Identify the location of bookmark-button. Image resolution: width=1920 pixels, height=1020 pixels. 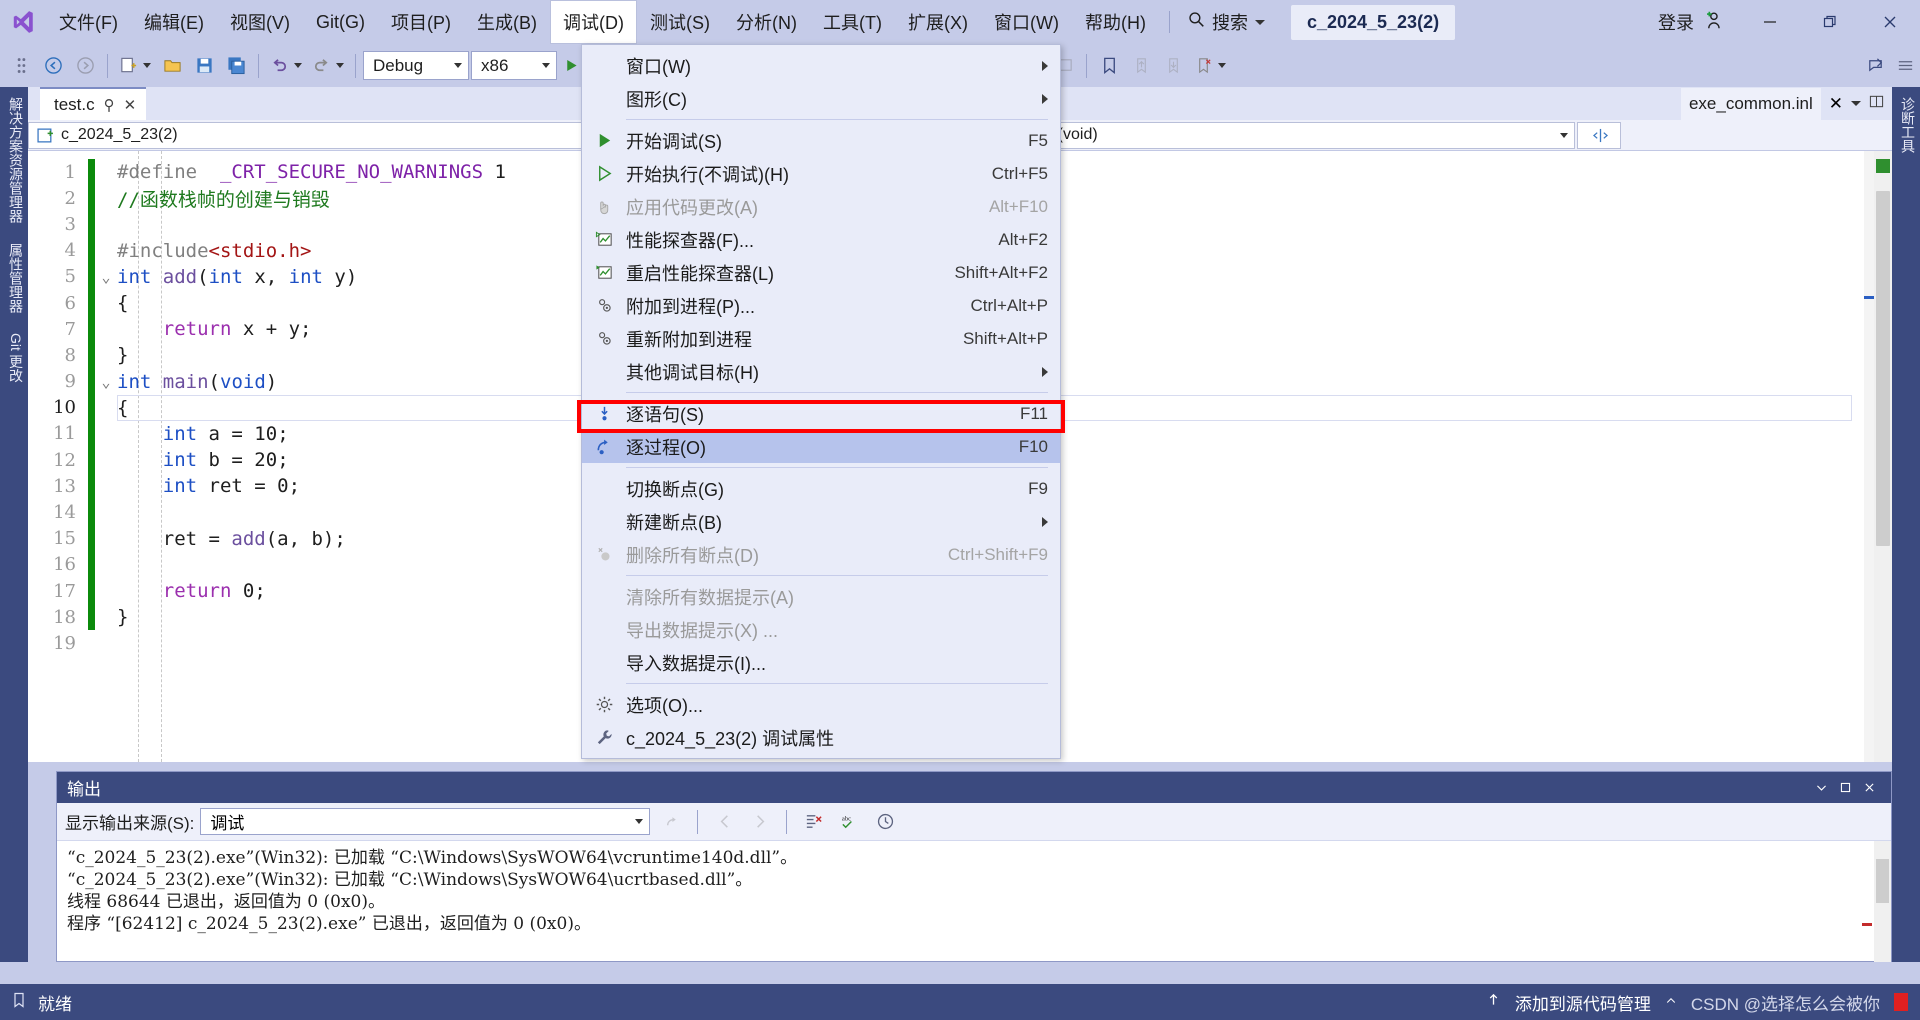
(1109, 66).